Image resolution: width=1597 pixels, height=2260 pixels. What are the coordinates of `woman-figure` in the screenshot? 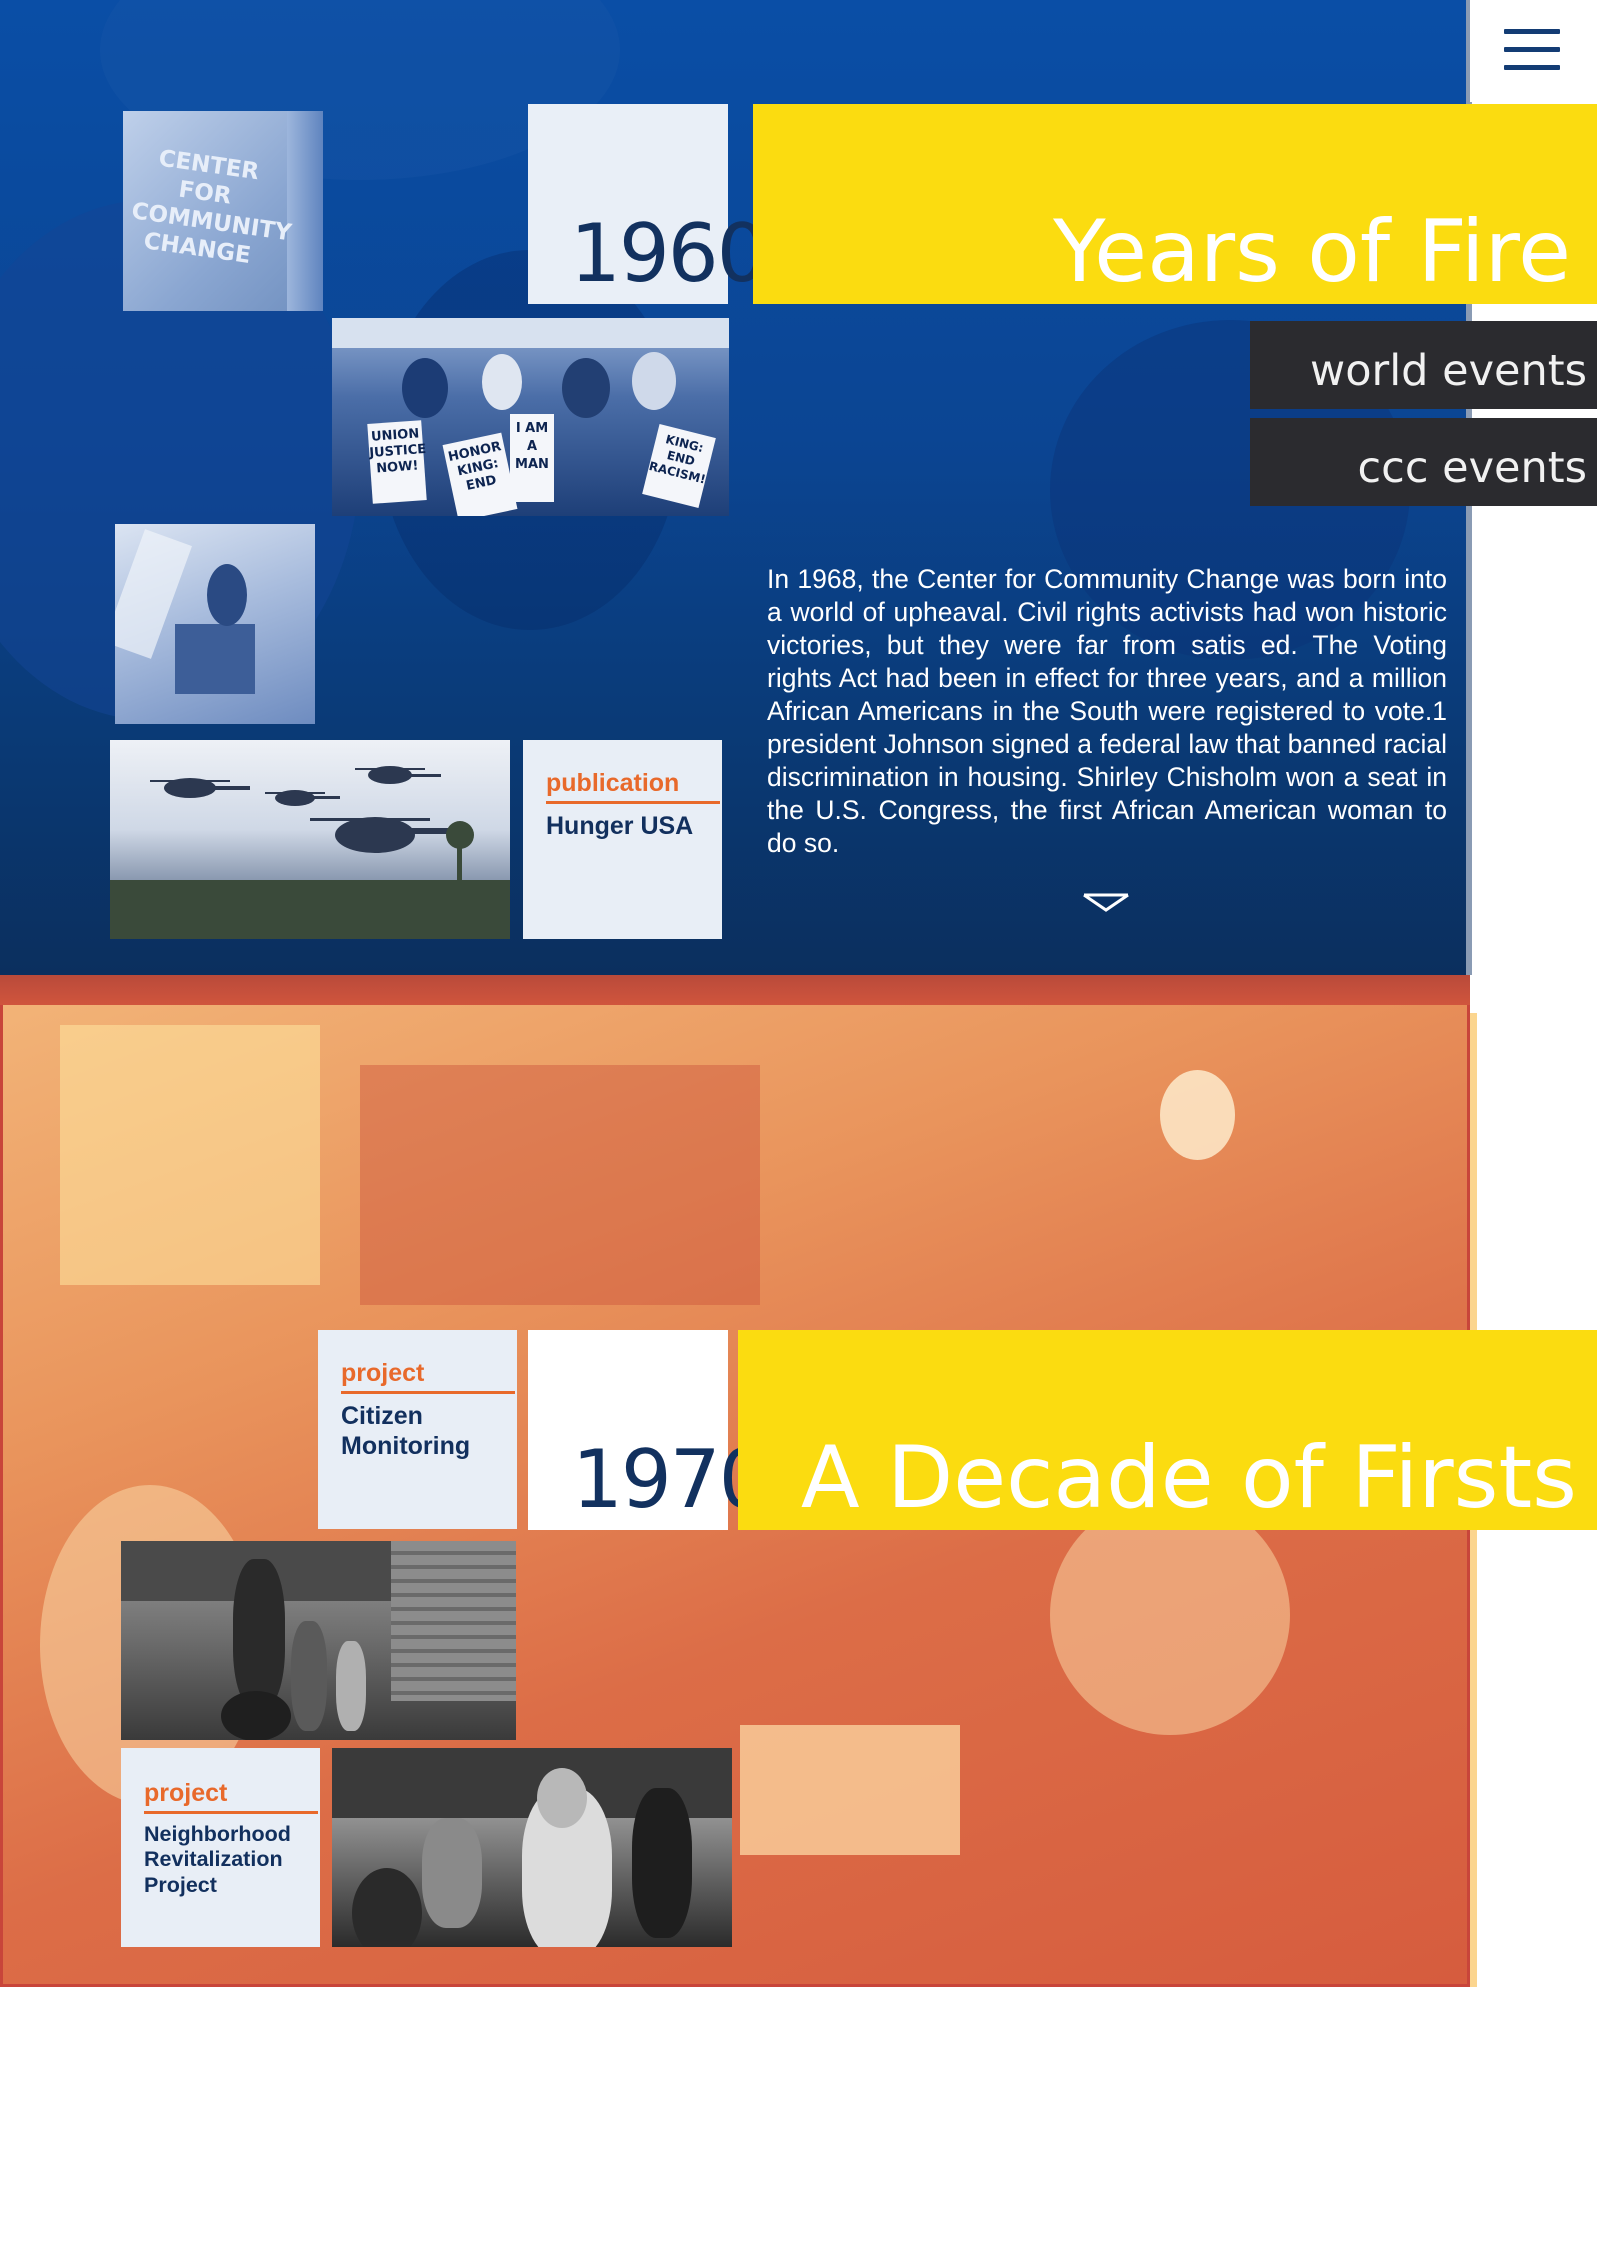 It's located at (662, 1863).